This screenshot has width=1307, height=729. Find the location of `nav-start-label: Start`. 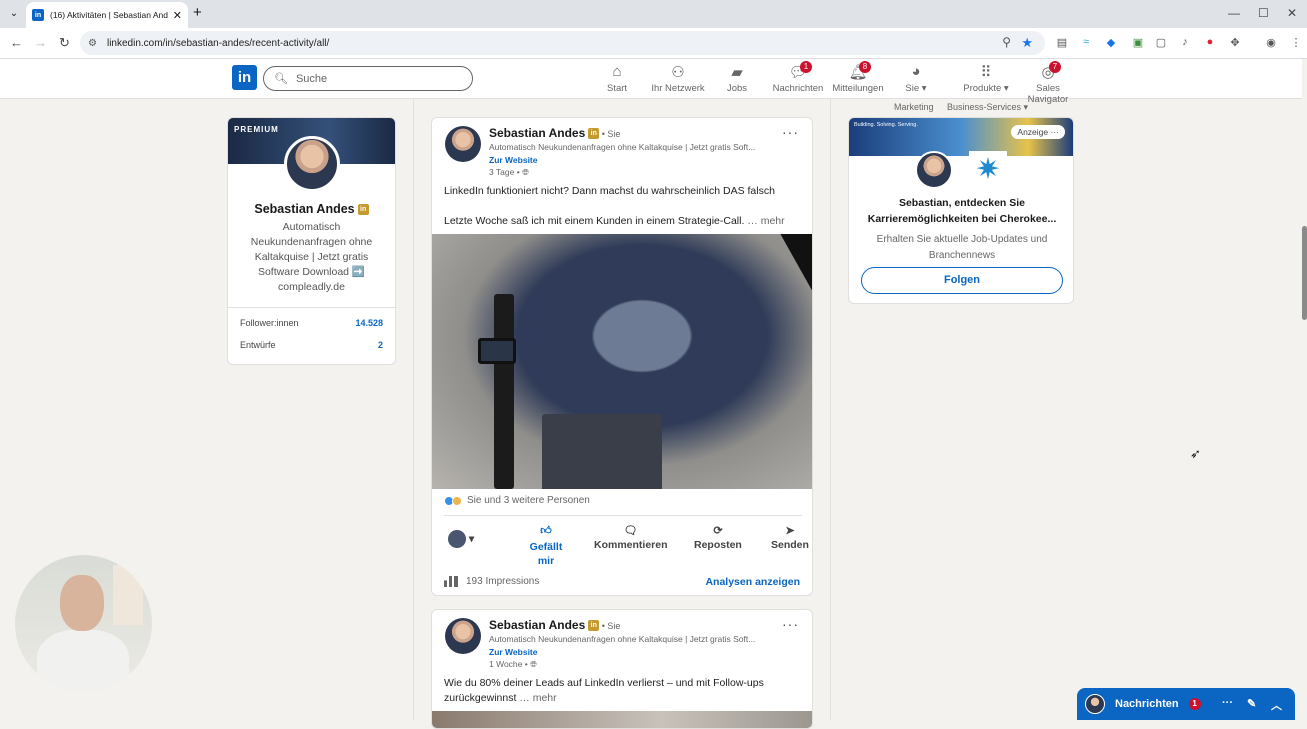

nav-start-label: Start is located at coordinates (617, 88).